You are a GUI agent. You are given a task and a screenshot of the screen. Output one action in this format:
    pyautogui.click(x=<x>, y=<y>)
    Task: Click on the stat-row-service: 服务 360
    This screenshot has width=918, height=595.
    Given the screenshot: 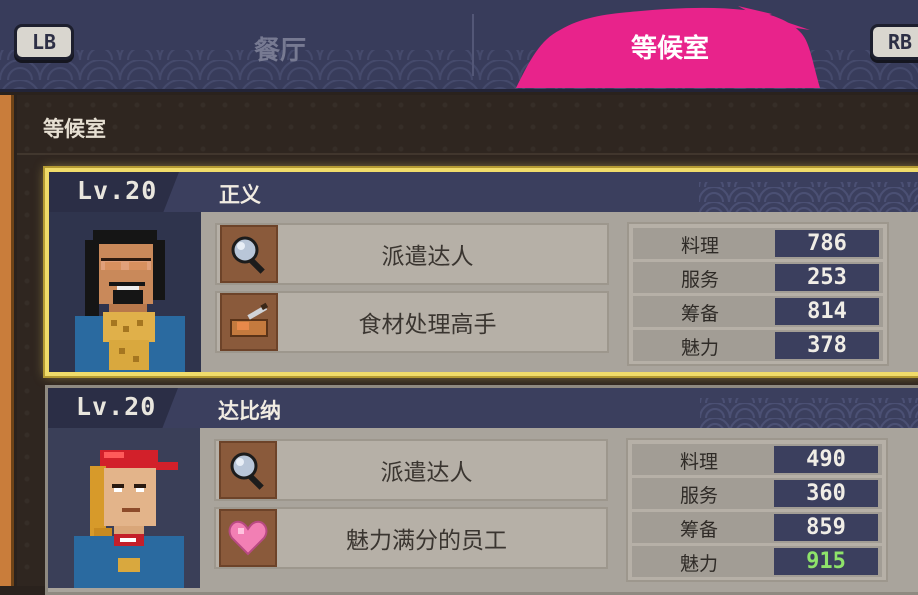 What is the action you would take?
    pyautogui.click(x=757, y=493)
    